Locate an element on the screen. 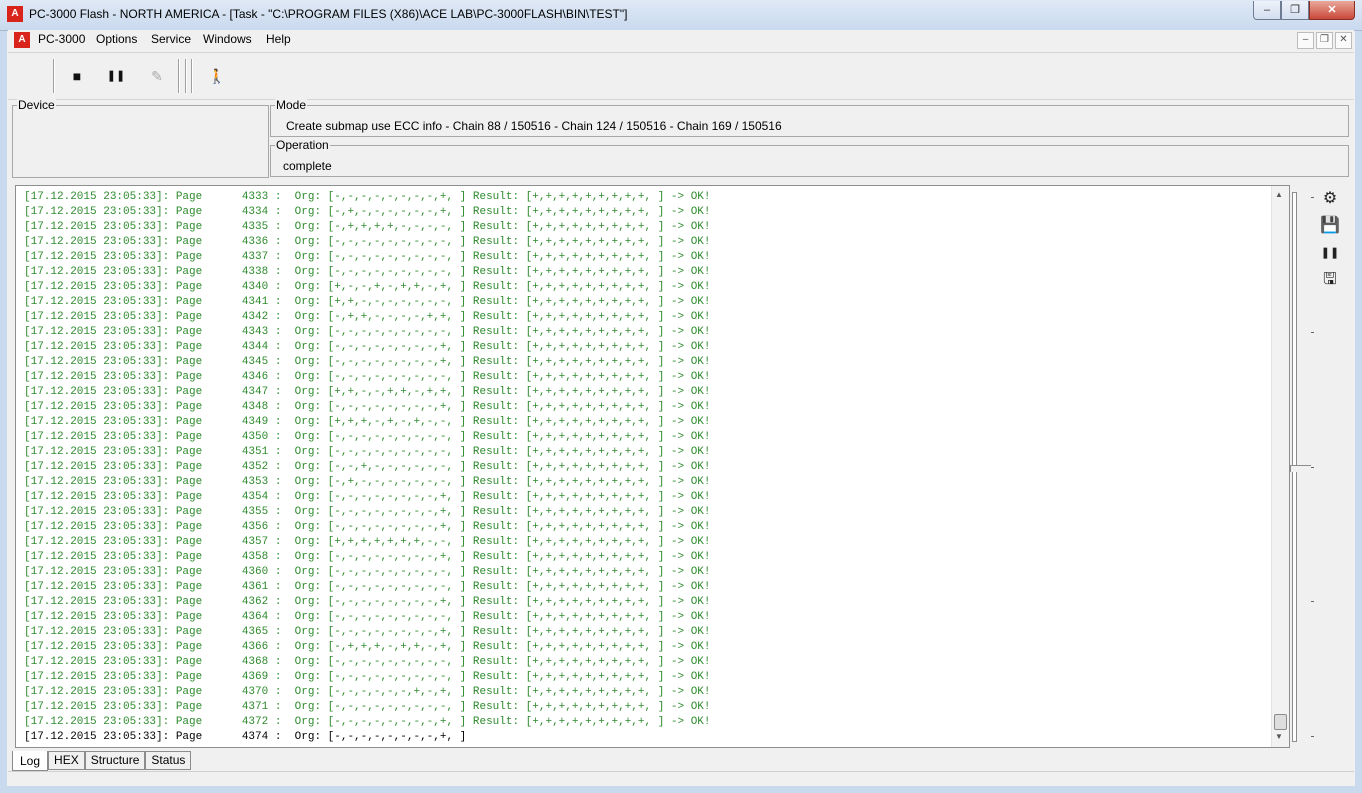  maximize-button: ❐ is located at coordinates (1295, 10).